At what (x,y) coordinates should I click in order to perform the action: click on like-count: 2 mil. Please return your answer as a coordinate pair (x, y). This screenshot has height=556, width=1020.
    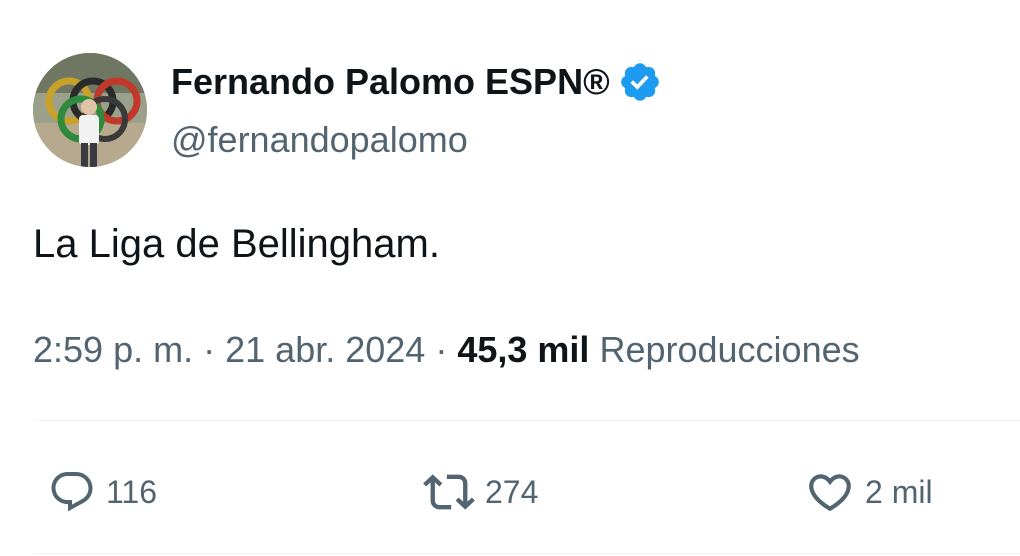
    Looking at the image, I should click on (899, 491).